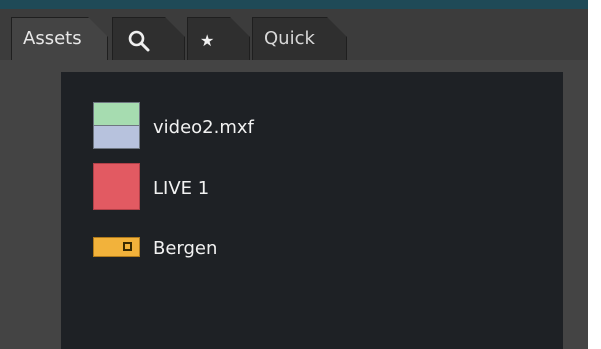  I want to click on video-clip-icon-bottom, so click(116, 136).